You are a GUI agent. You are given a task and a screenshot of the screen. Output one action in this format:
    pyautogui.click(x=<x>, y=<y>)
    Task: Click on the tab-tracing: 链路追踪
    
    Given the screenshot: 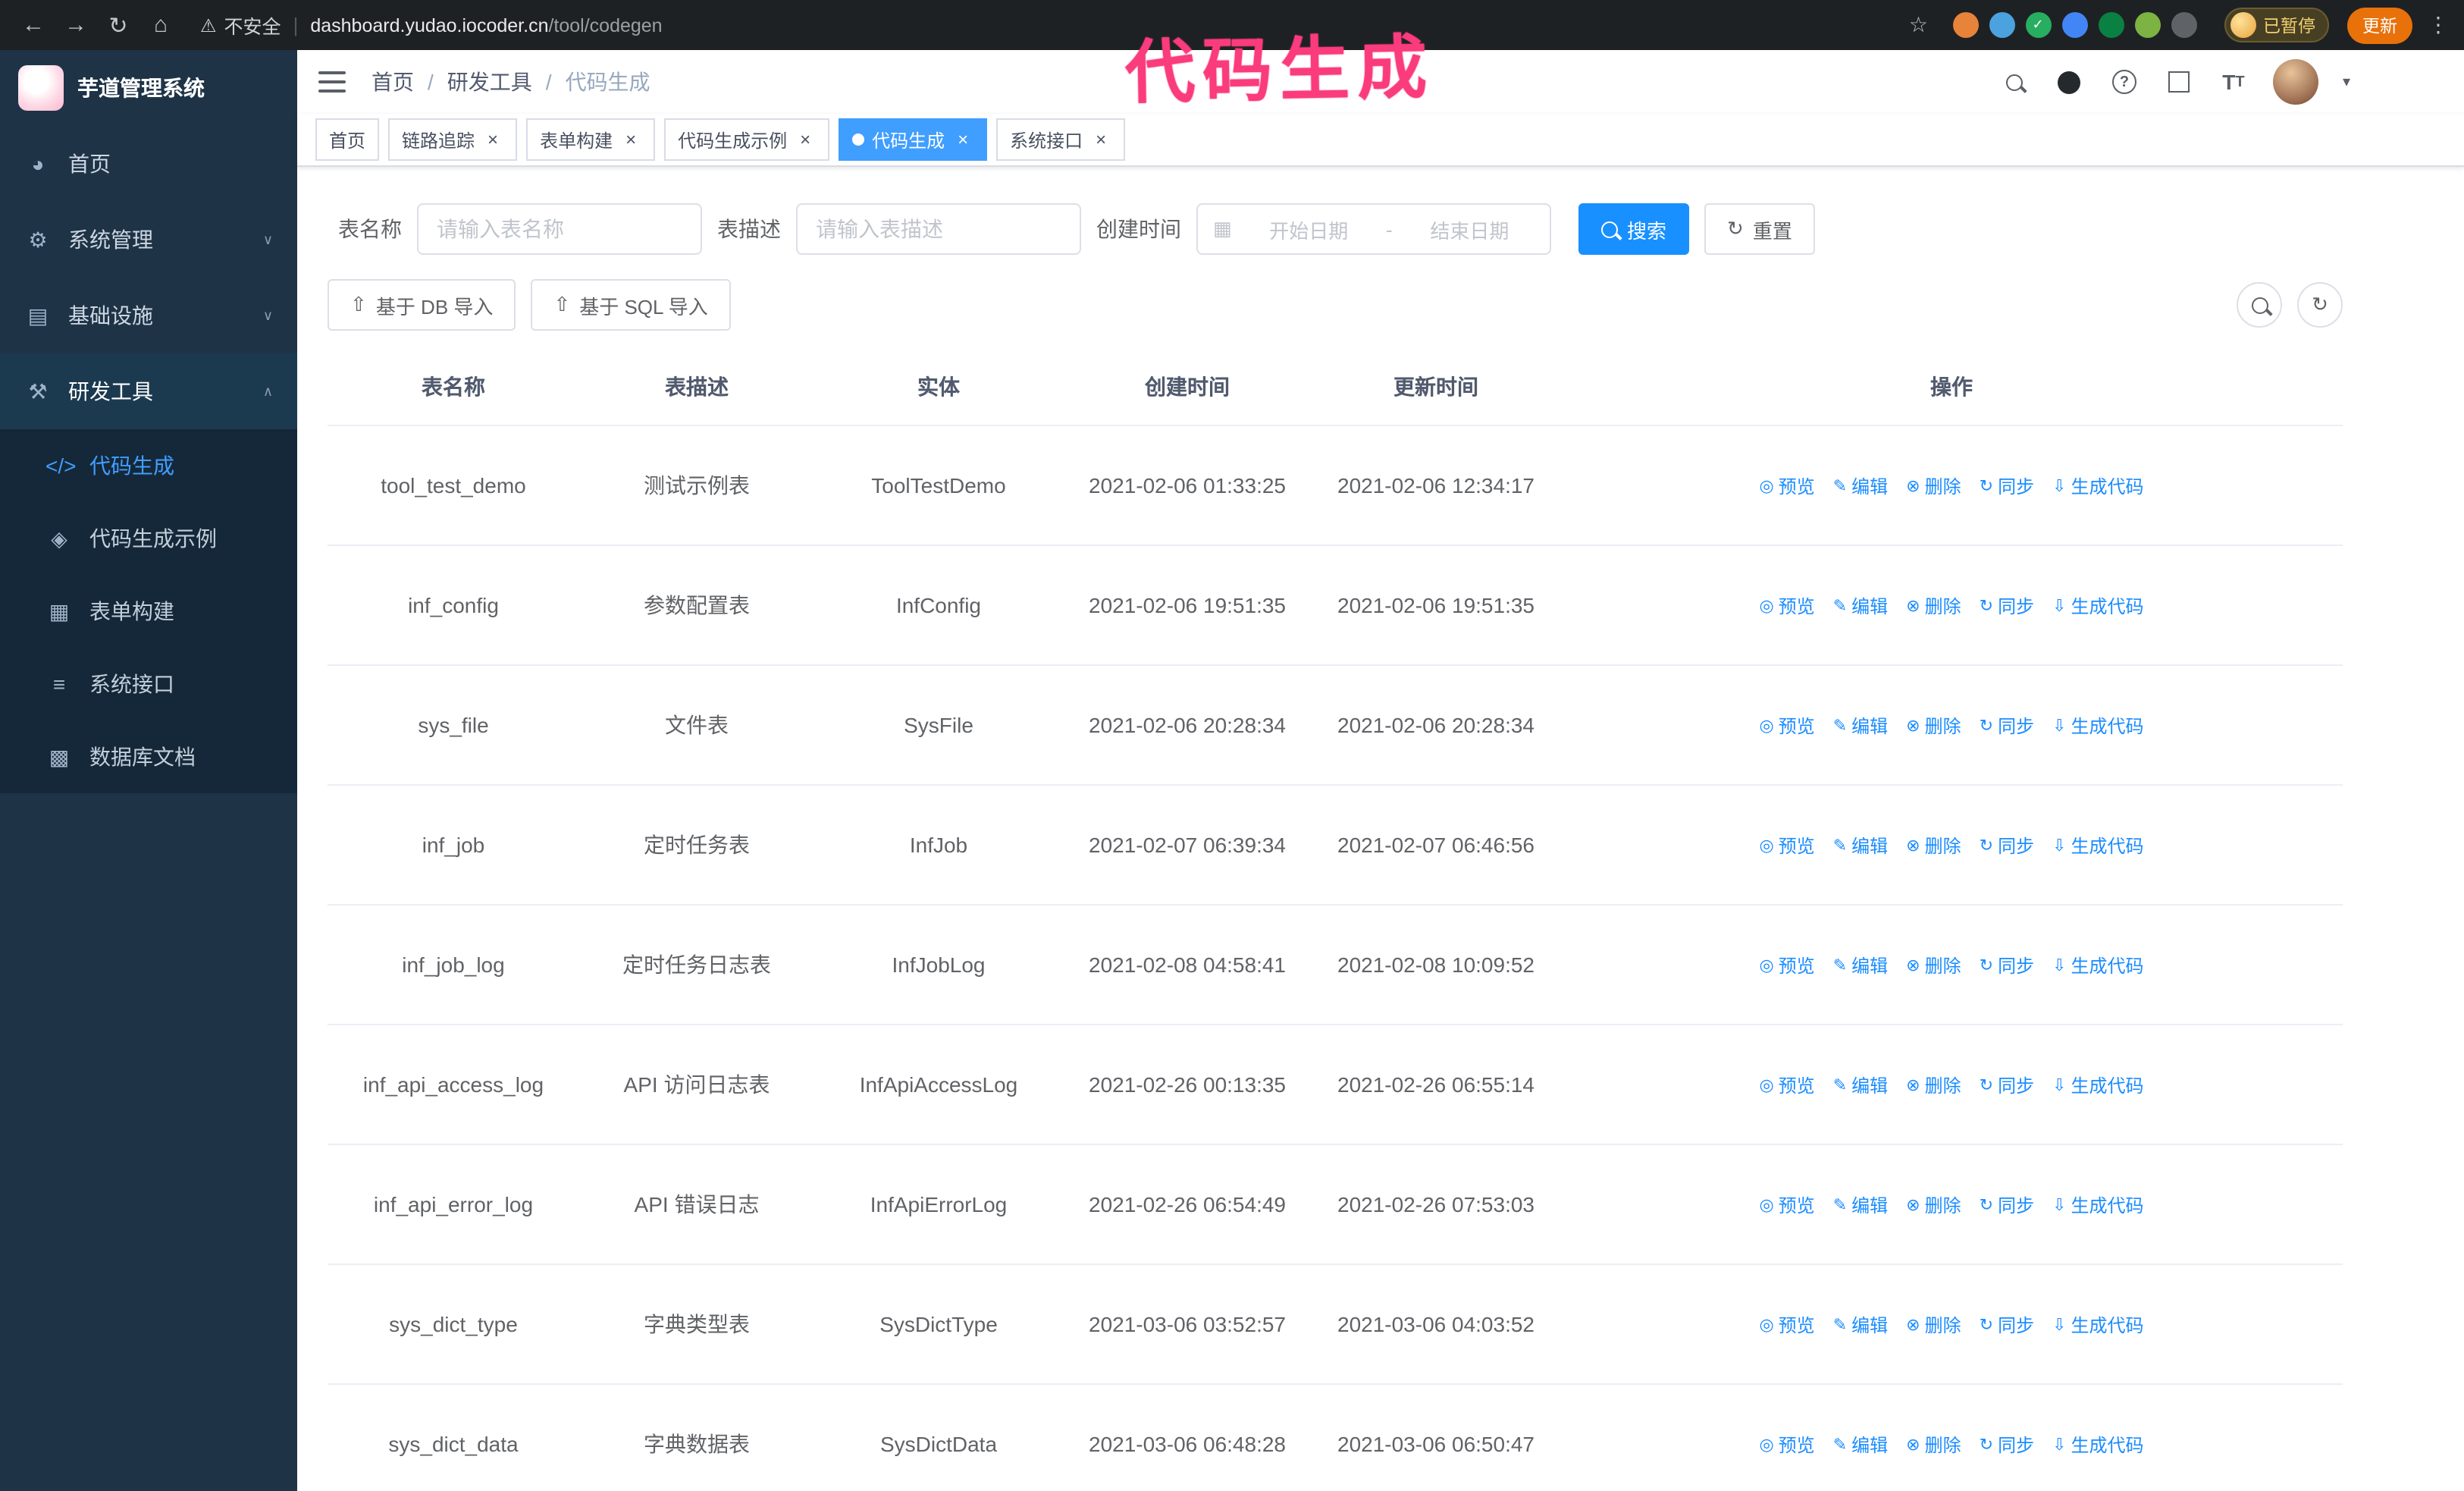 What is the action you would take?
    pyautogui.click(x=453, y=139)
    